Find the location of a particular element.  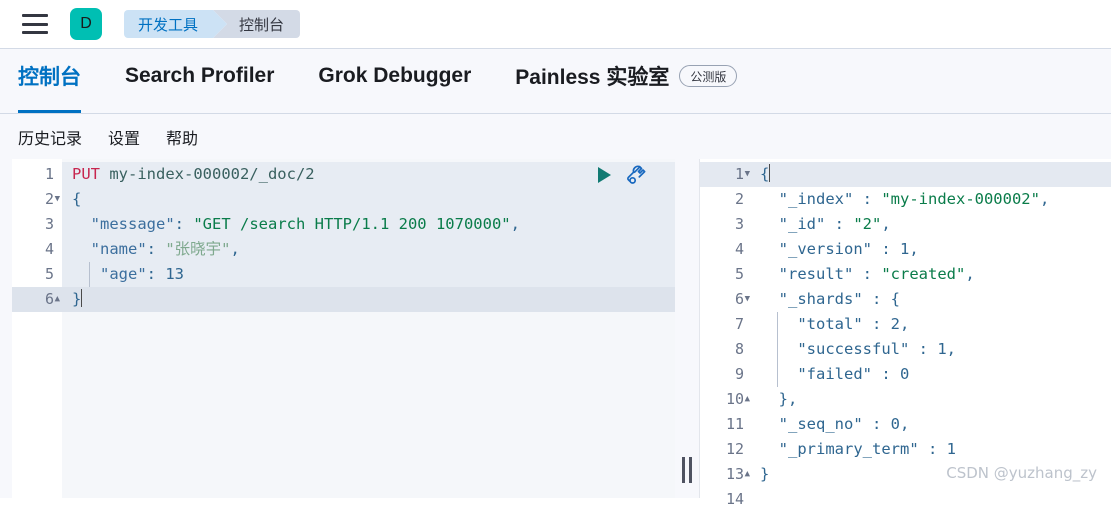

avatar: D is located at coordinates (86, 24).